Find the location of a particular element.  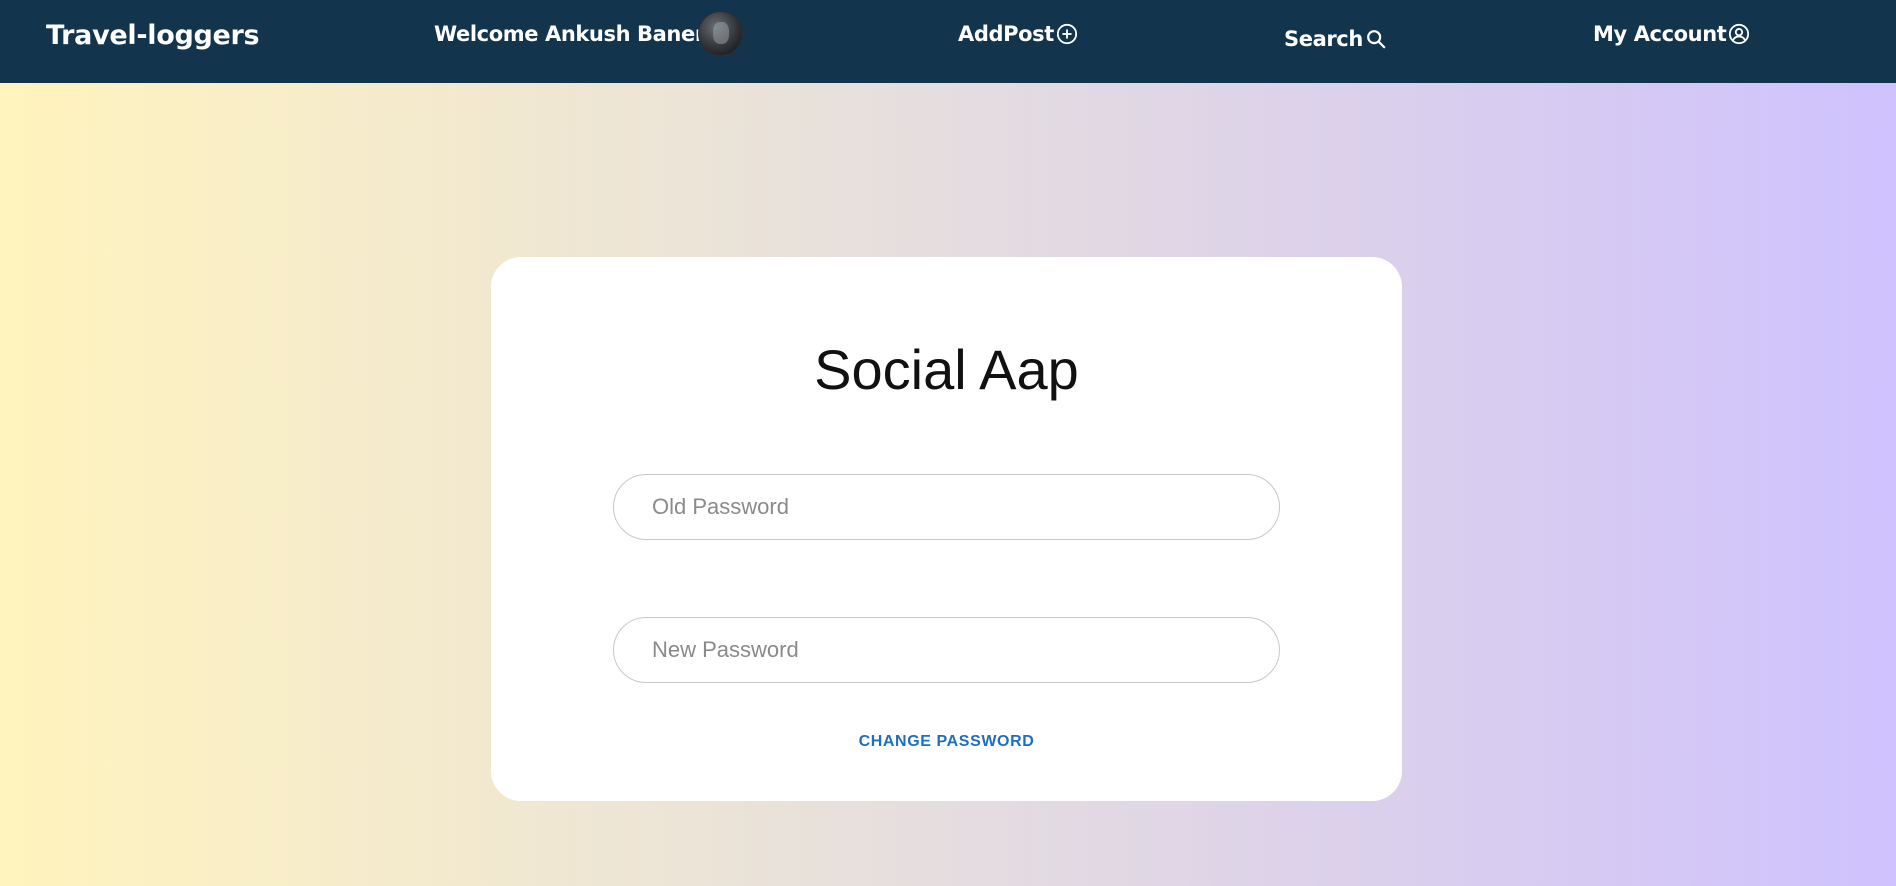

addpost-label: AddPost is located at coordinates (1006, 34).